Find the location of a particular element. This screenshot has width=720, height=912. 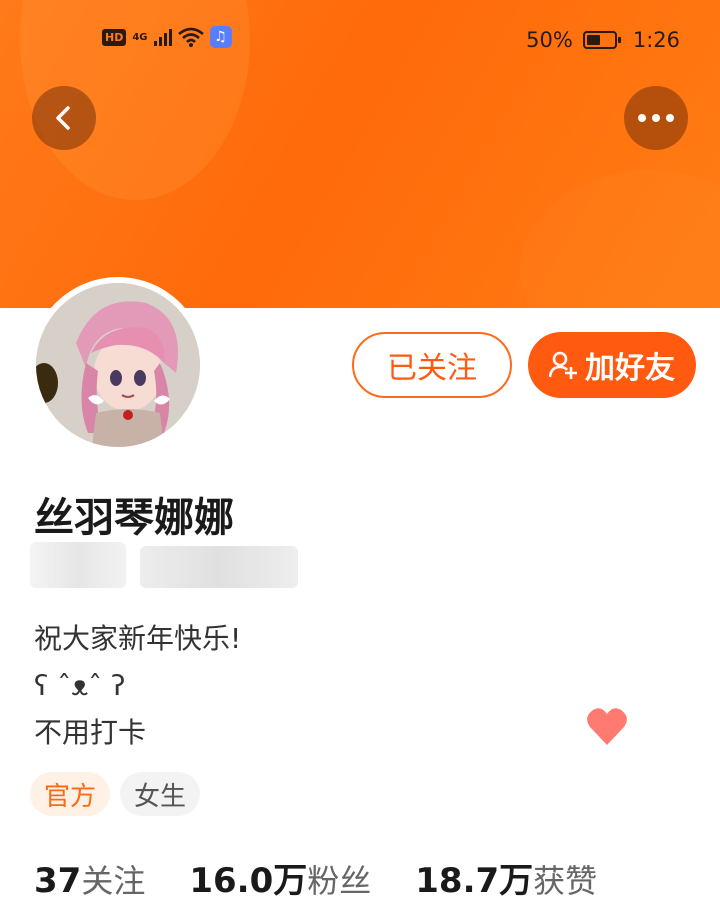

chevron-left-icon is located at coordinates (63, 118).